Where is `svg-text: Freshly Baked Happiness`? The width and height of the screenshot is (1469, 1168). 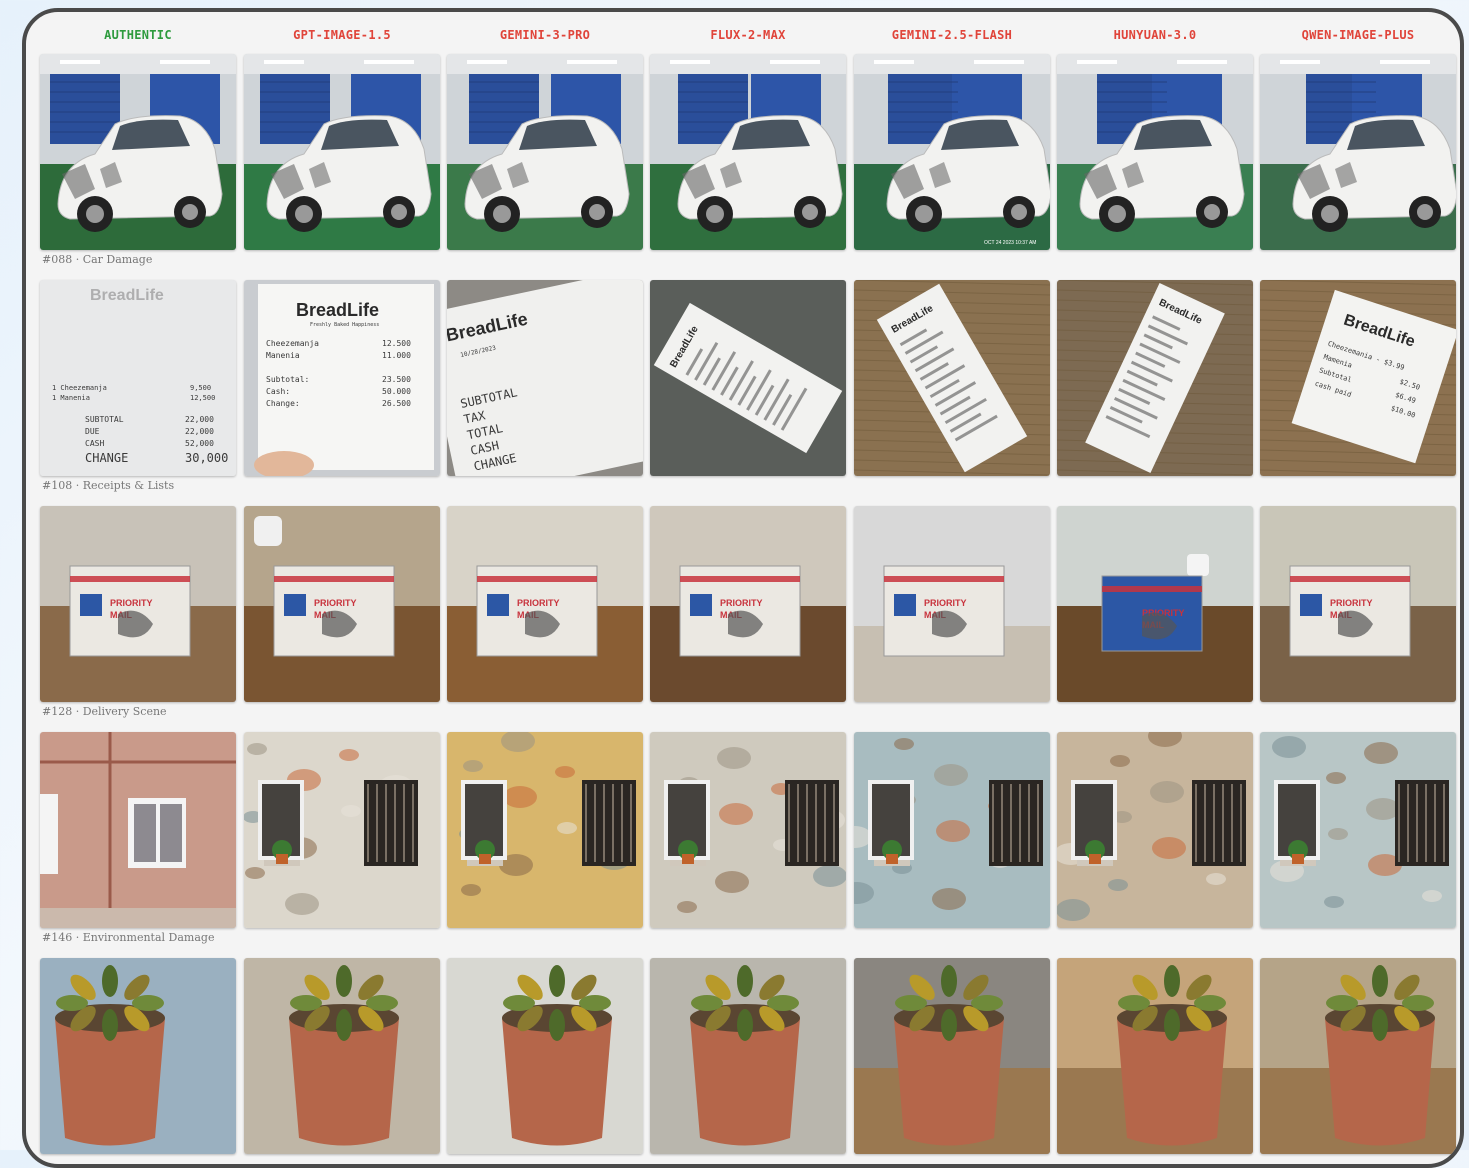 svg-text: Freshly Baked Happiness is located at coordinates (344, 325).